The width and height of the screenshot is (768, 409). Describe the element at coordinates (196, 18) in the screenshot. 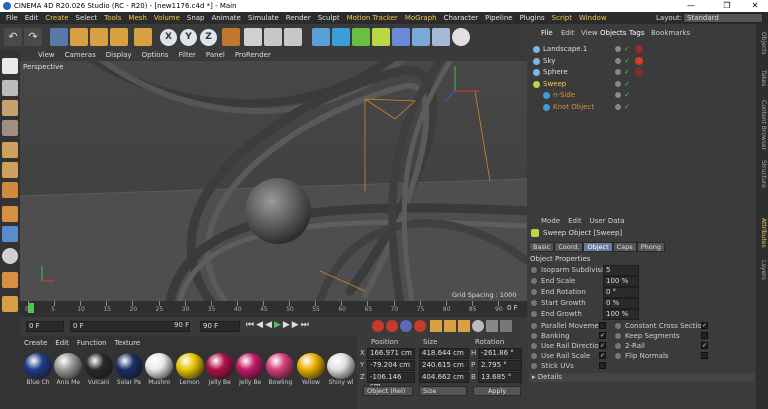

I see `menu-snap: Snap` at that location.